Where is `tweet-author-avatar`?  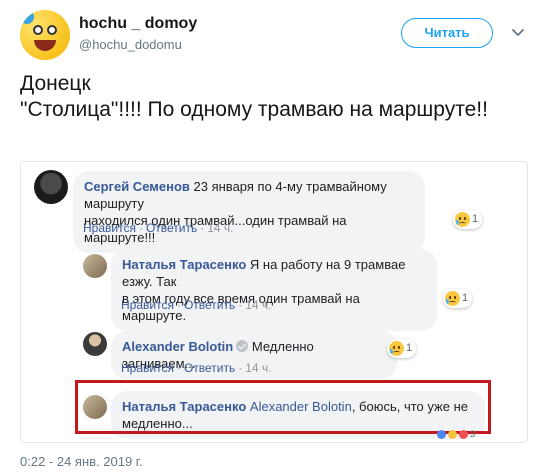
tweet-author-avatar is located at coordinates (45, 35).